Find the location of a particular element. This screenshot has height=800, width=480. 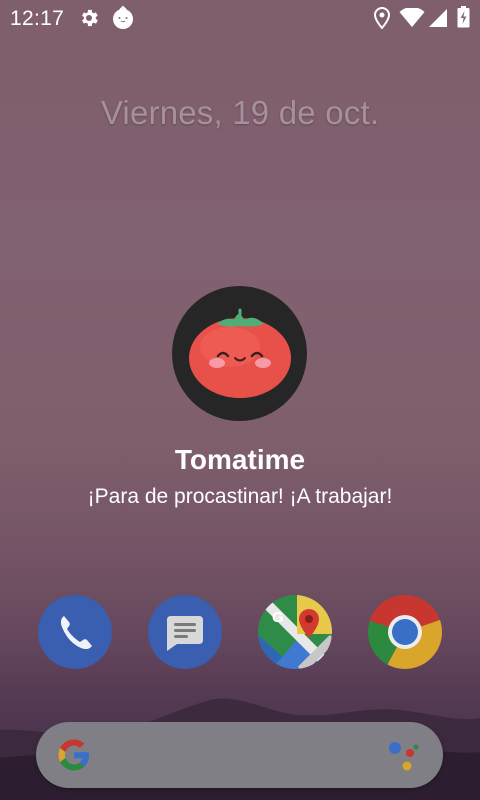

chrome-icon is located at coordinates (405, 632).